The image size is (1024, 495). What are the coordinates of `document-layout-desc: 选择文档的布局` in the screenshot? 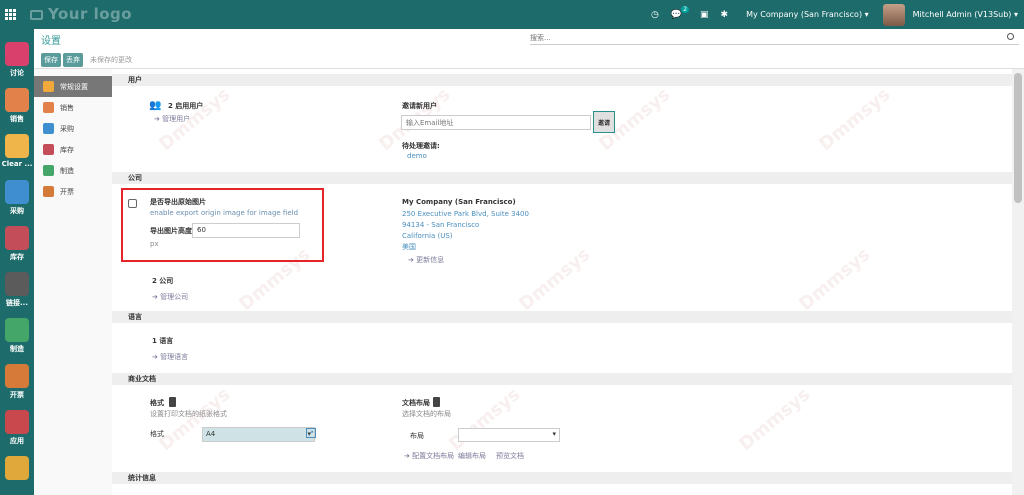 It's located at (426, 414).